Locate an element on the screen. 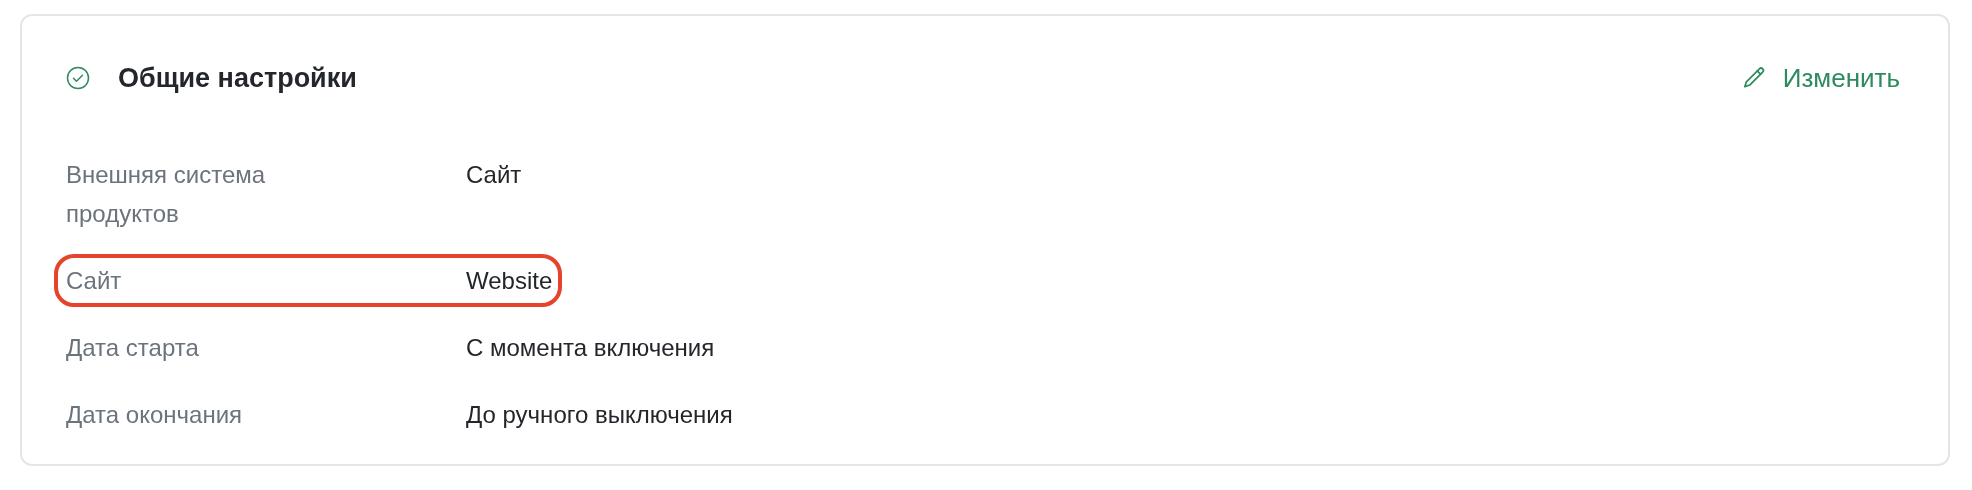  section-title: Общие настройки is located at coordinates (237, 78).